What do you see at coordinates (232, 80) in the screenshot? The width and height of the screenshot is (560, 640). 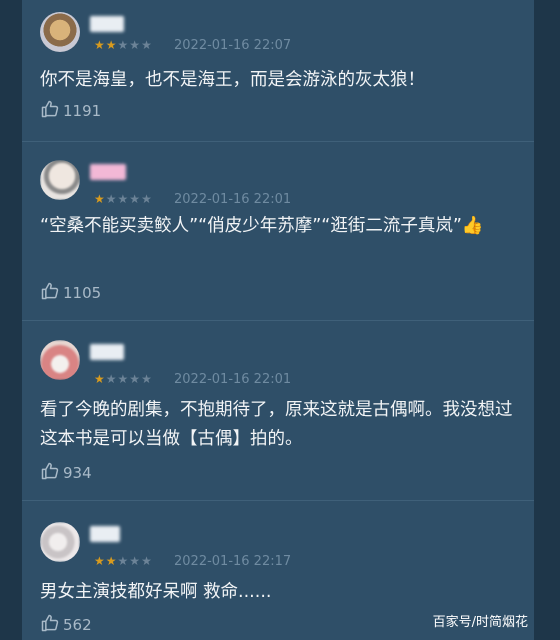 I see `comment-text: 你不是海皇，也不是海王，而是会游泳的灰太狼！` at bounding box center [232, 80].